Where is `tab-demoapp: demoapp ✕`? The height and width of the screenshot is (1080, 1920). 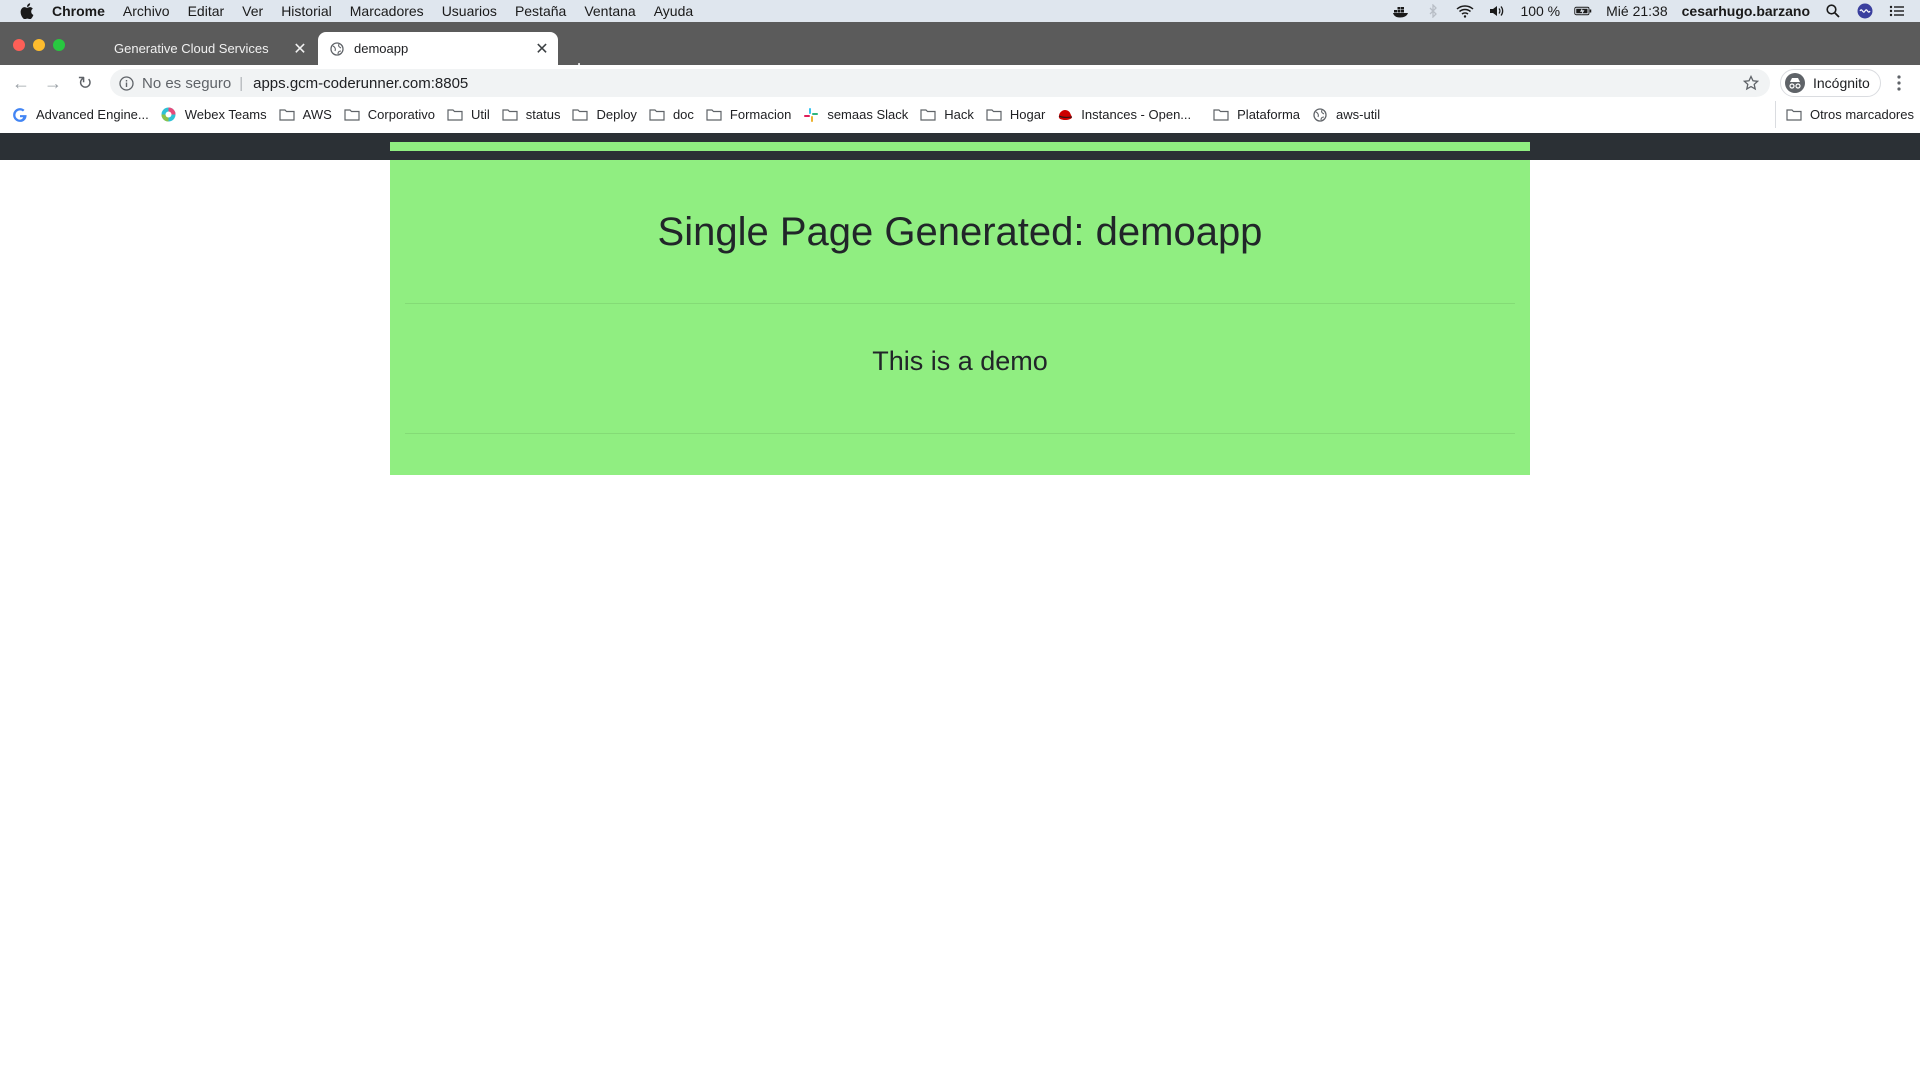
tab-demoapp: demoapp ✕ is located at coordinates (438, 48).